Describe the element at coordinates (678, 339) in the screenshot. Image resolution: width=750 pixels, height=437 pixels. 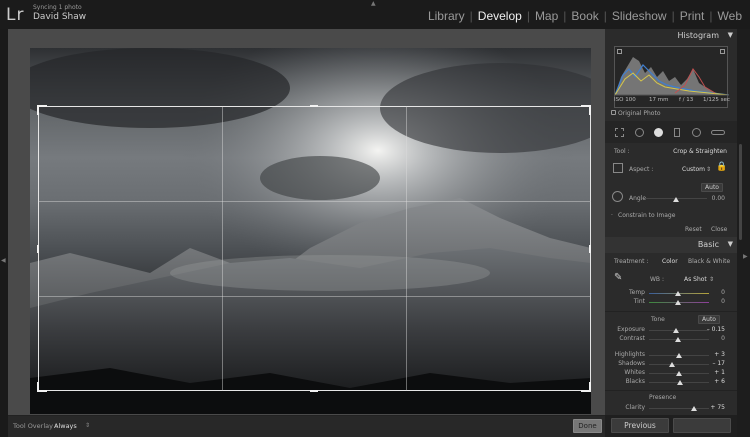
I see `contrast-slider-thumb` at that location.